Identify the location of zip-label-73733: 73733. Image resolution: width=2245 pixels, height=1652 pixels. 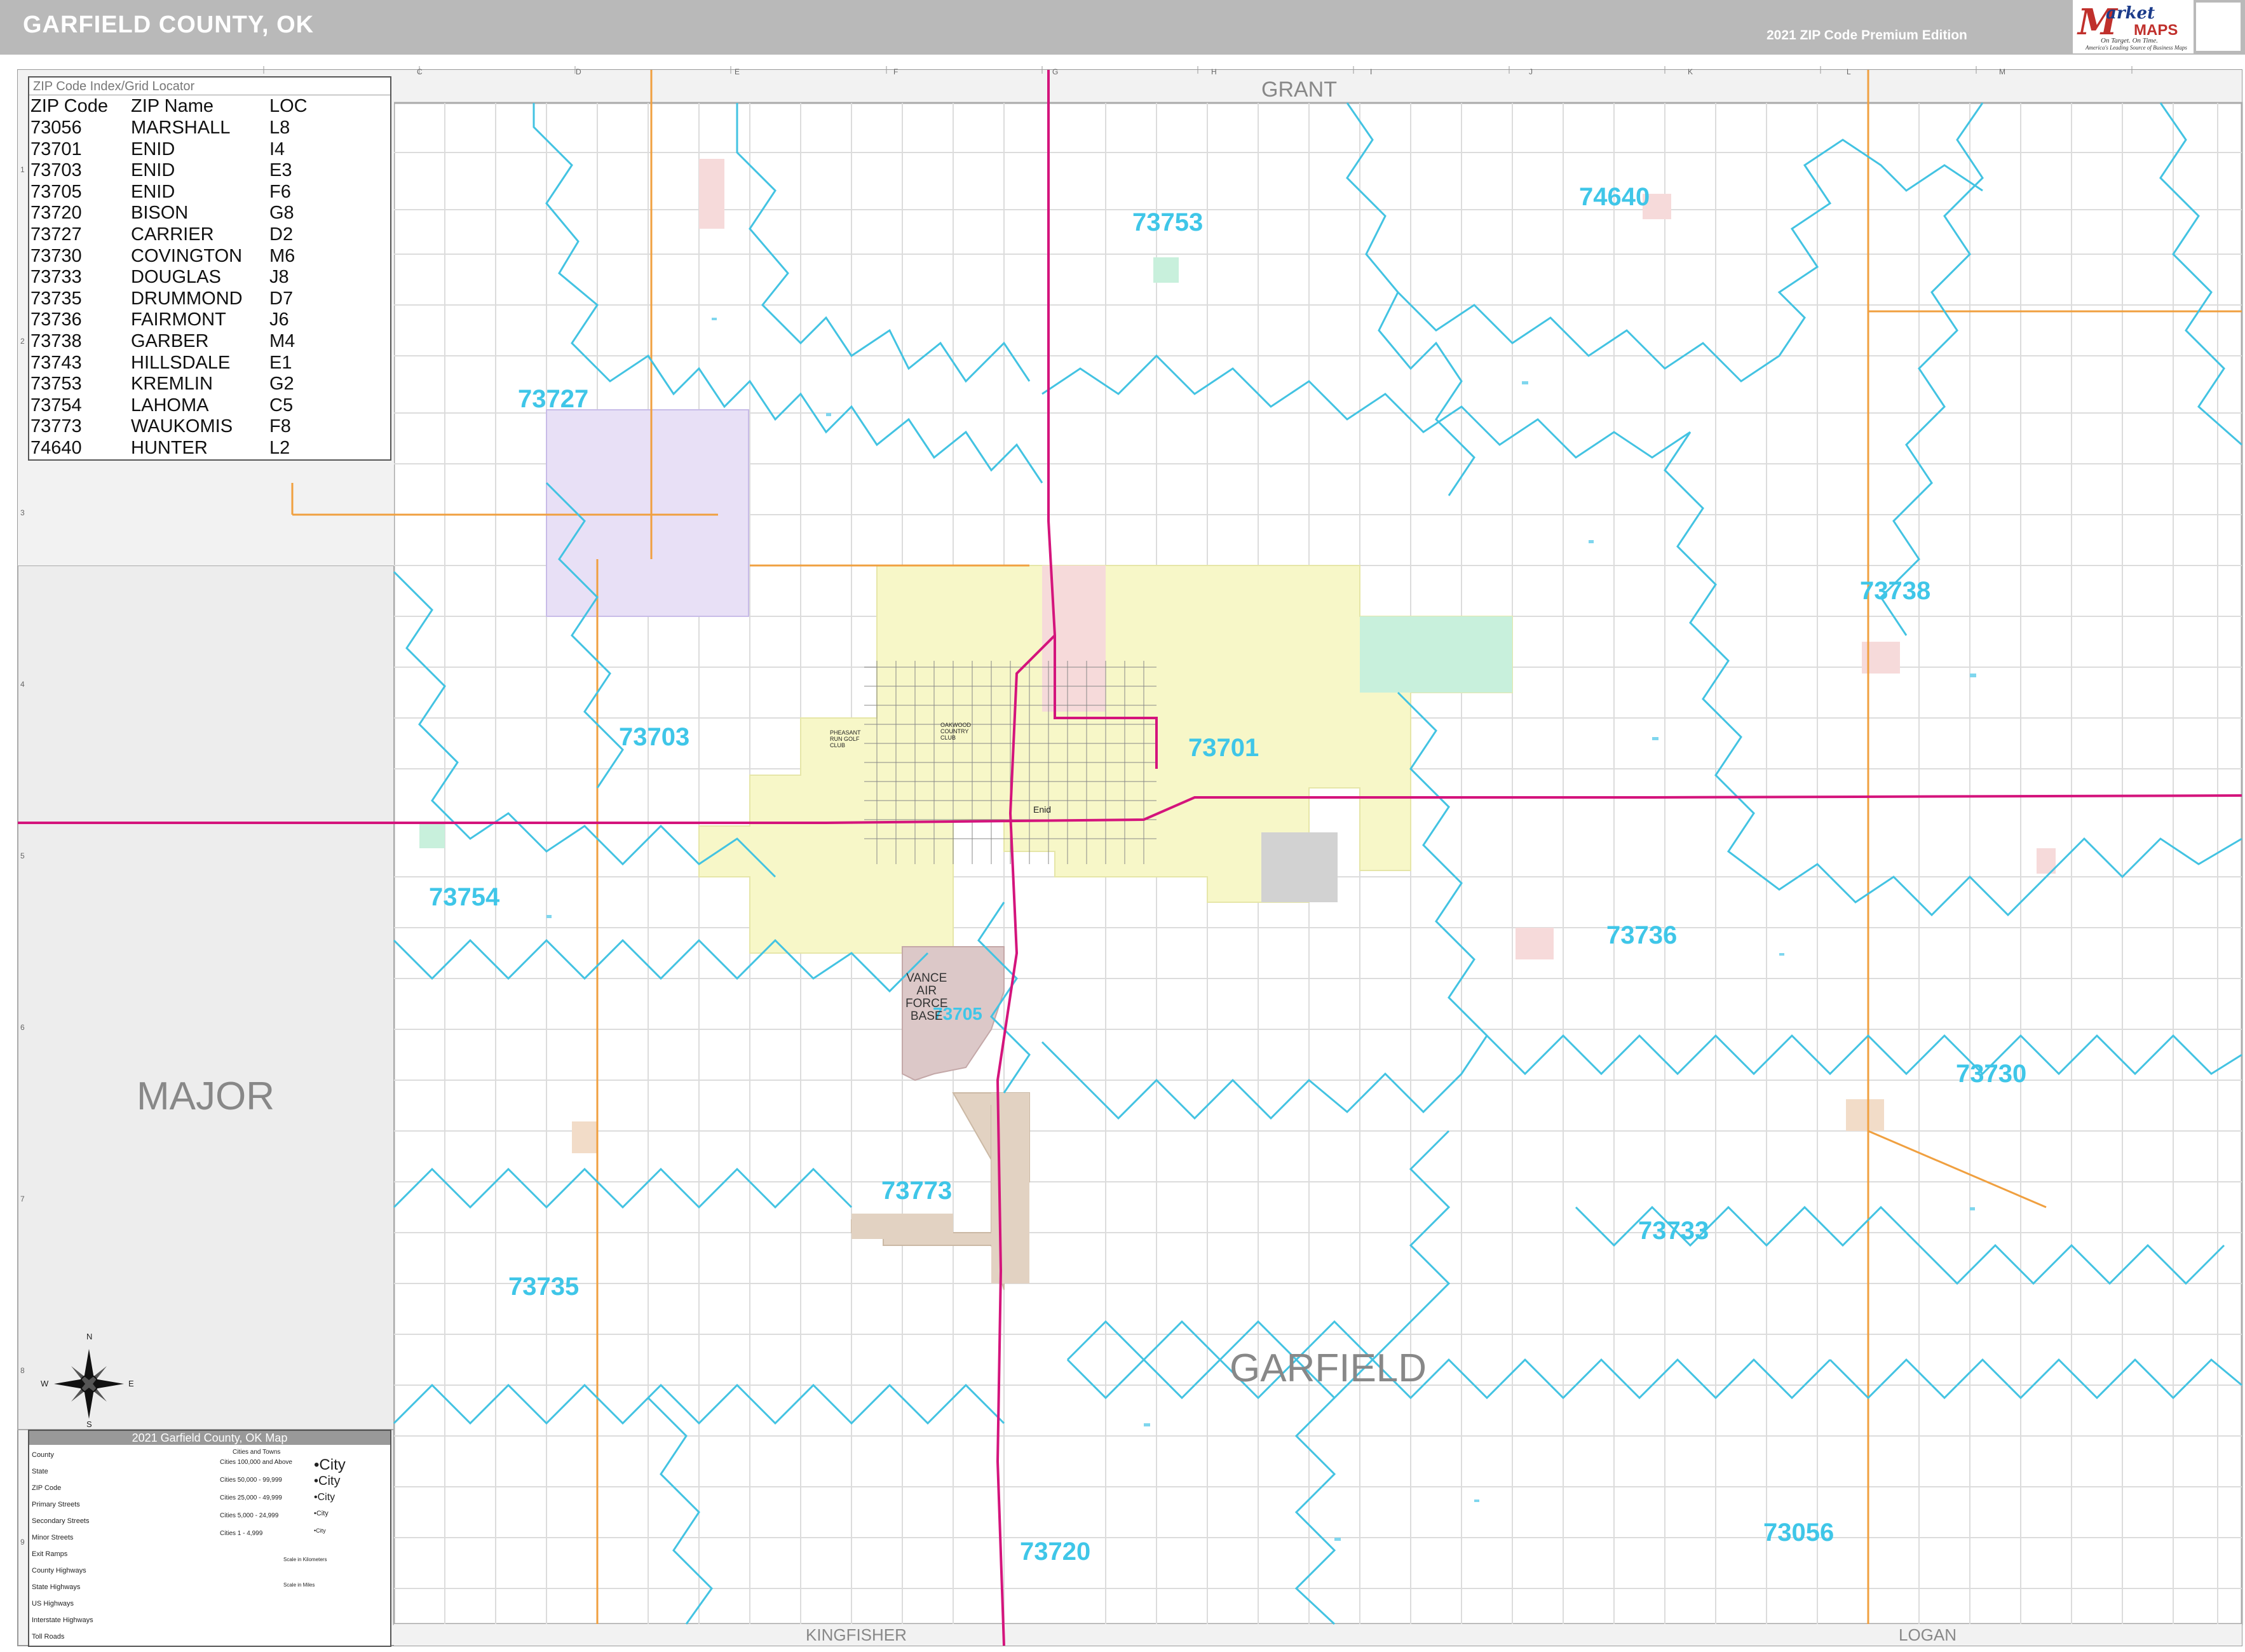
(1673, 1231).